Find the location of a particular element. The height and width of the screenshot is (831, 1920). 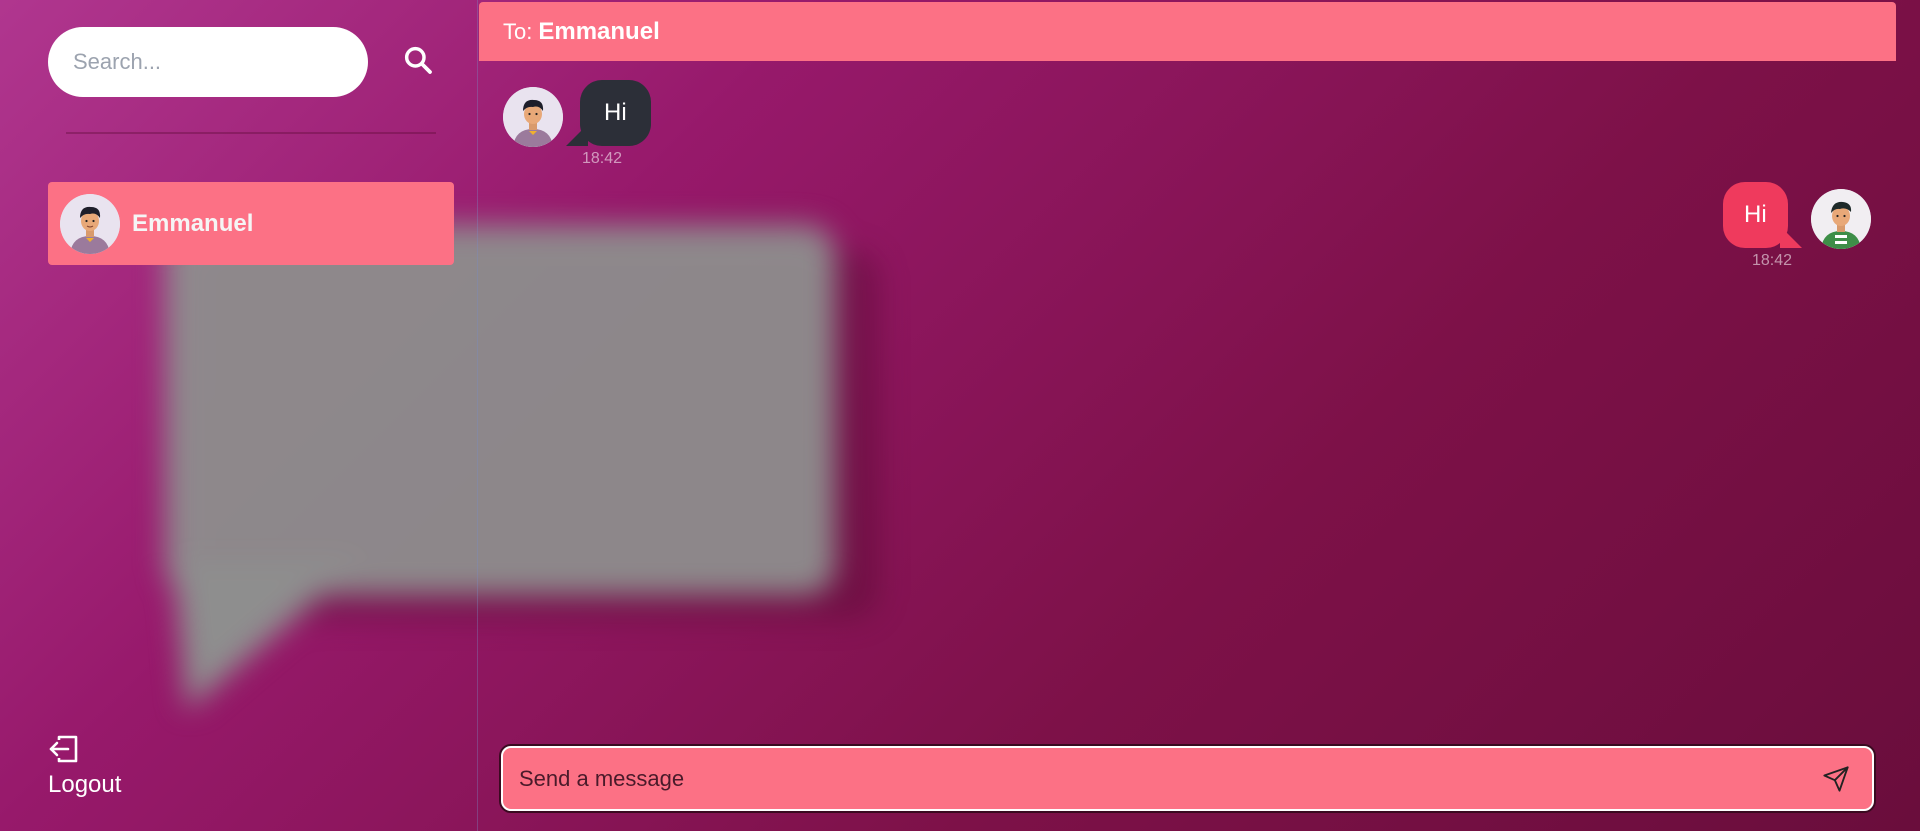

logout-icon is located at coordinates (63, 749).